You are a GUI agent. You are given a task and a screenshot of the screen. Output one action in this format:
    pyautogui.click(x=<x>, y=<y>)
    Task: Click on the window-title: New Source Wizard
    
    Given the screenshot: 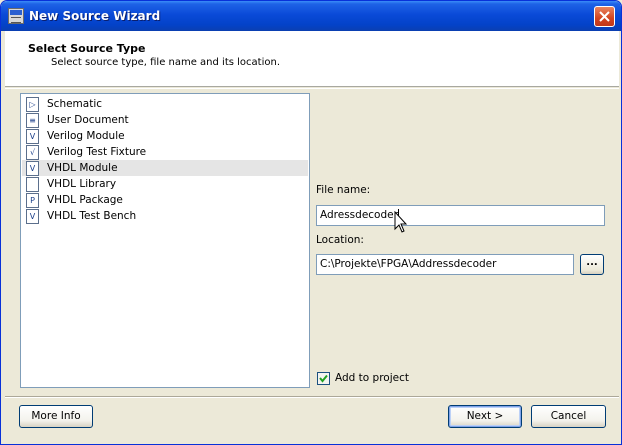 What is the action you would take?
    pyautogui.click(x=95, y=16)
    